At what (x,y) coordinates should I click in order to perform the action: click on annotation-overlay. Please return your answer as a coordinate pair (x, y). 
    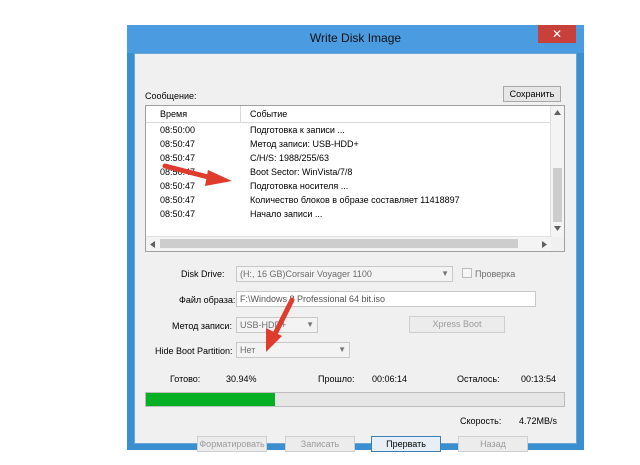
    Looking at the image, I should click on (228, 257).